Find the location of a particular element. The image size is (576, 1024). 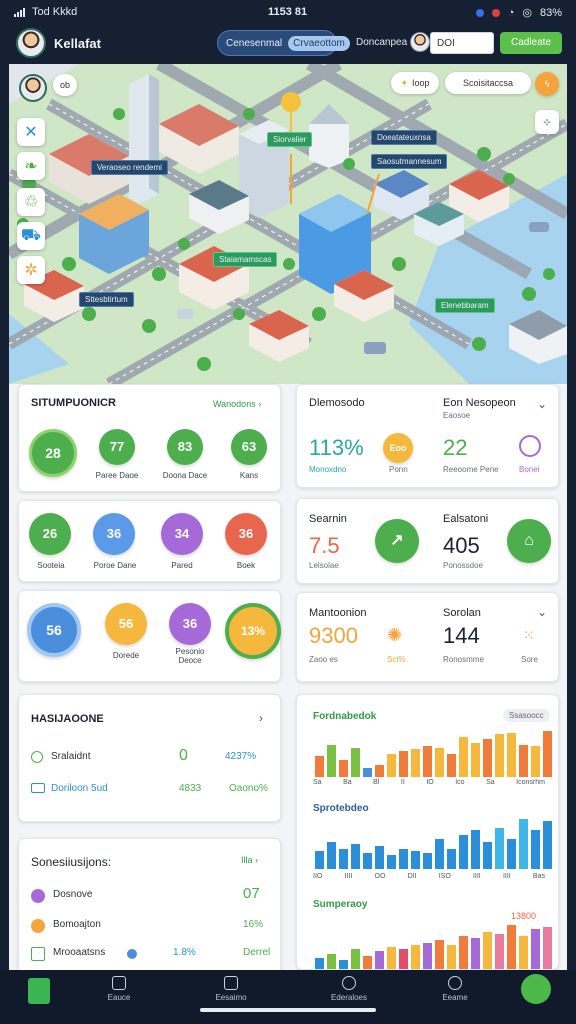

stat-circle: 28 is located at coordinates (53, 453).